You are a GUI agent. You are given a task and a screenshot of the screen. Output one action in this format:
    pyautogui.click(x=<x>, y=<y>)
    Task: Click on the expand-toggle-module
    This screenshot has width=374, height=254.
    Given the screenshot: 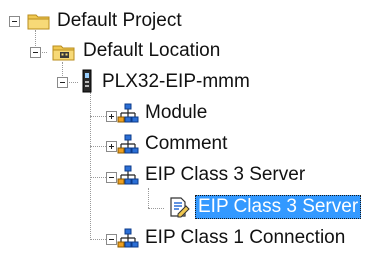 What is the action you would take?
    pyautogui.click(x=111, y=116)
    